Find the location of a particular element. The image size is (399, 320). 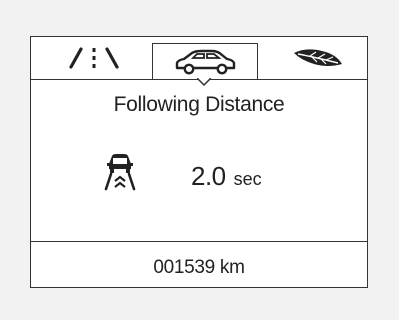

tab-bar is located at coordinates (199, 61).